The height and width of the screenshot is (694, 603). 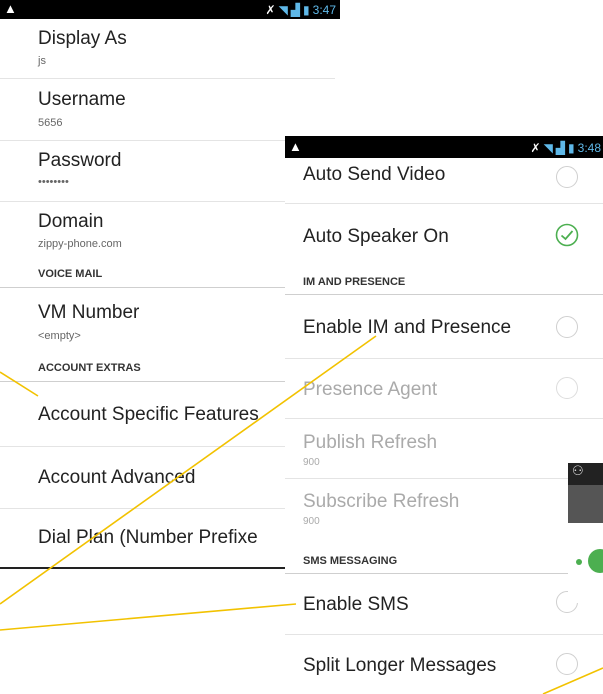 I want to click on pref-summary: js, so click(x=42, y=61).